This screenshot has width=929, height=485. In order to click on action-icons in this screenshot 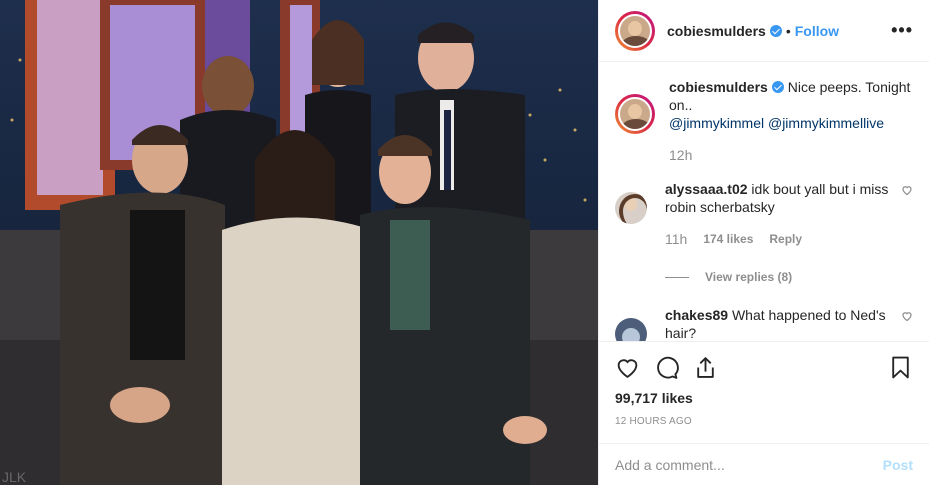, I will do `click(764, 367)`.